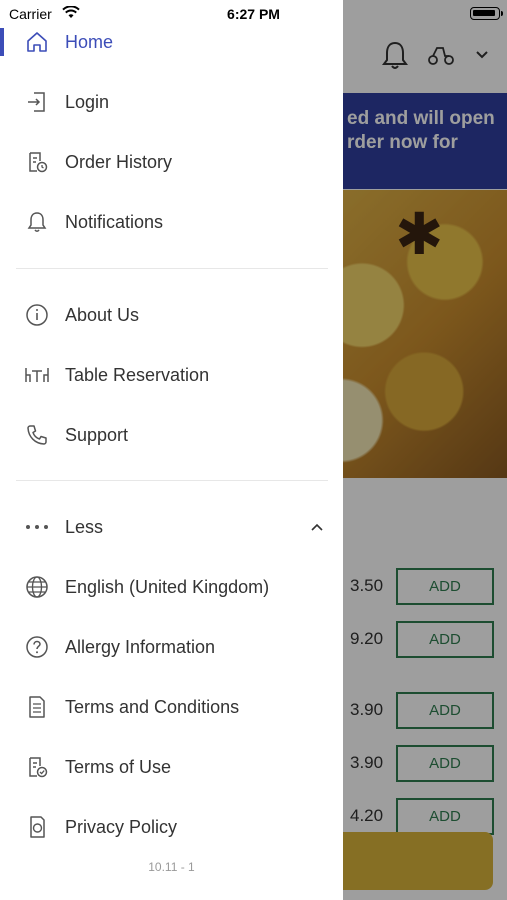  I want to click on bell-icon, so click(37, 222).